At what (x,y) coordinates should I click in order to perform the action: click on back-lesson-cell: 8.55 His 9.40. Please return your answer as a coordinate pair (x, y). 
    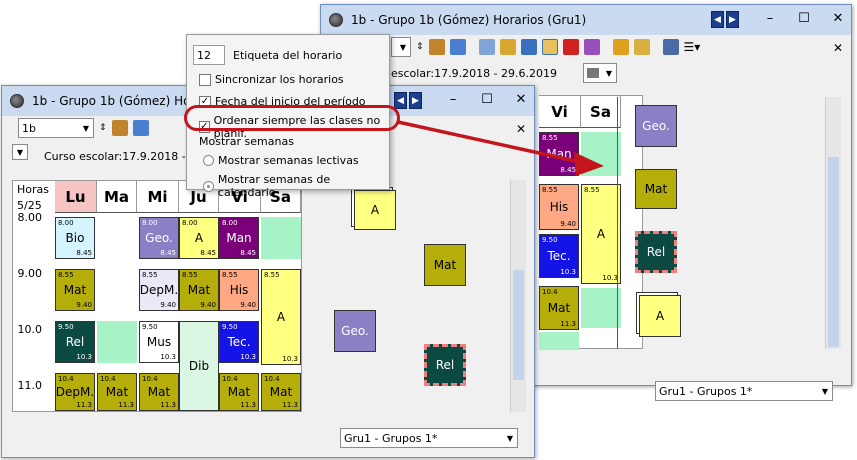
    Looking at the image, I should click on (559, 207).